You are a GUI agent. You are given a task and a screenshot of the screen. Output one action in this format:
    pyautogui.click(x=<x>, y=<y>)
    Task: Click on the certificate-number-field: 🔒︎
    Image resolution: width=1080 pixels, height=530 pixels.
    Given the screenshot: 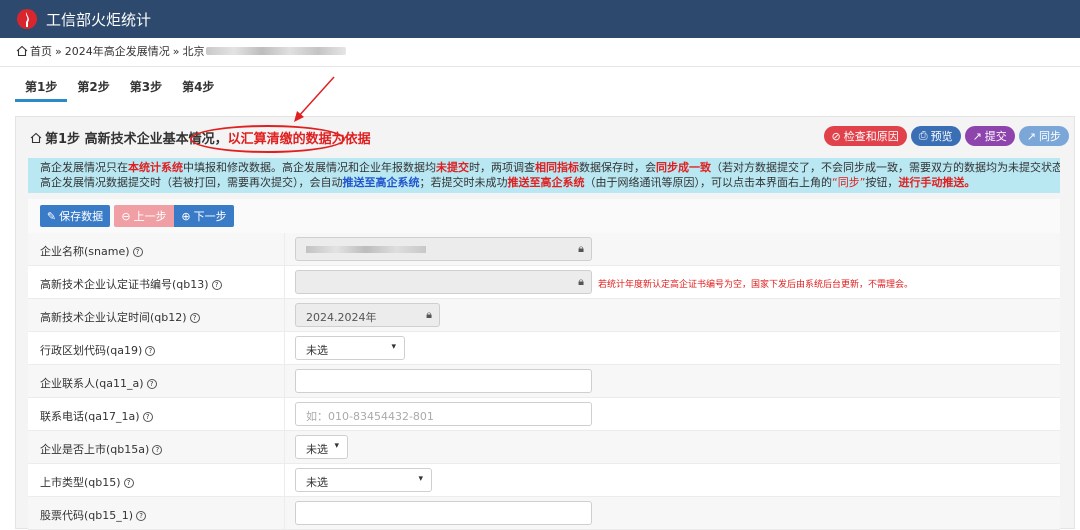 What is the action you would take?
    pyautogui.click(x=443, y=282)
    